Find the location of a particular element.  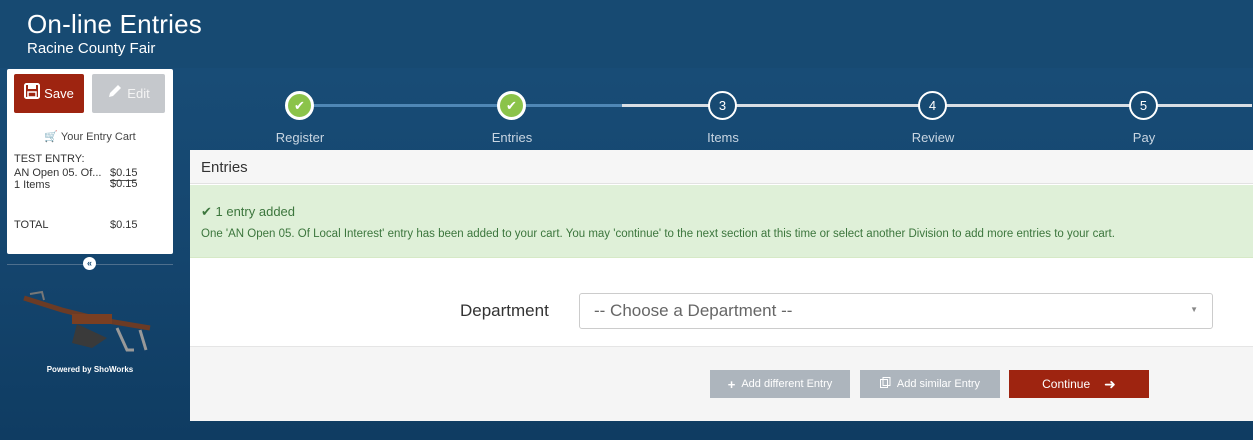

alert-title: ✔ 1 entry added is located at coordinates (248, 211).